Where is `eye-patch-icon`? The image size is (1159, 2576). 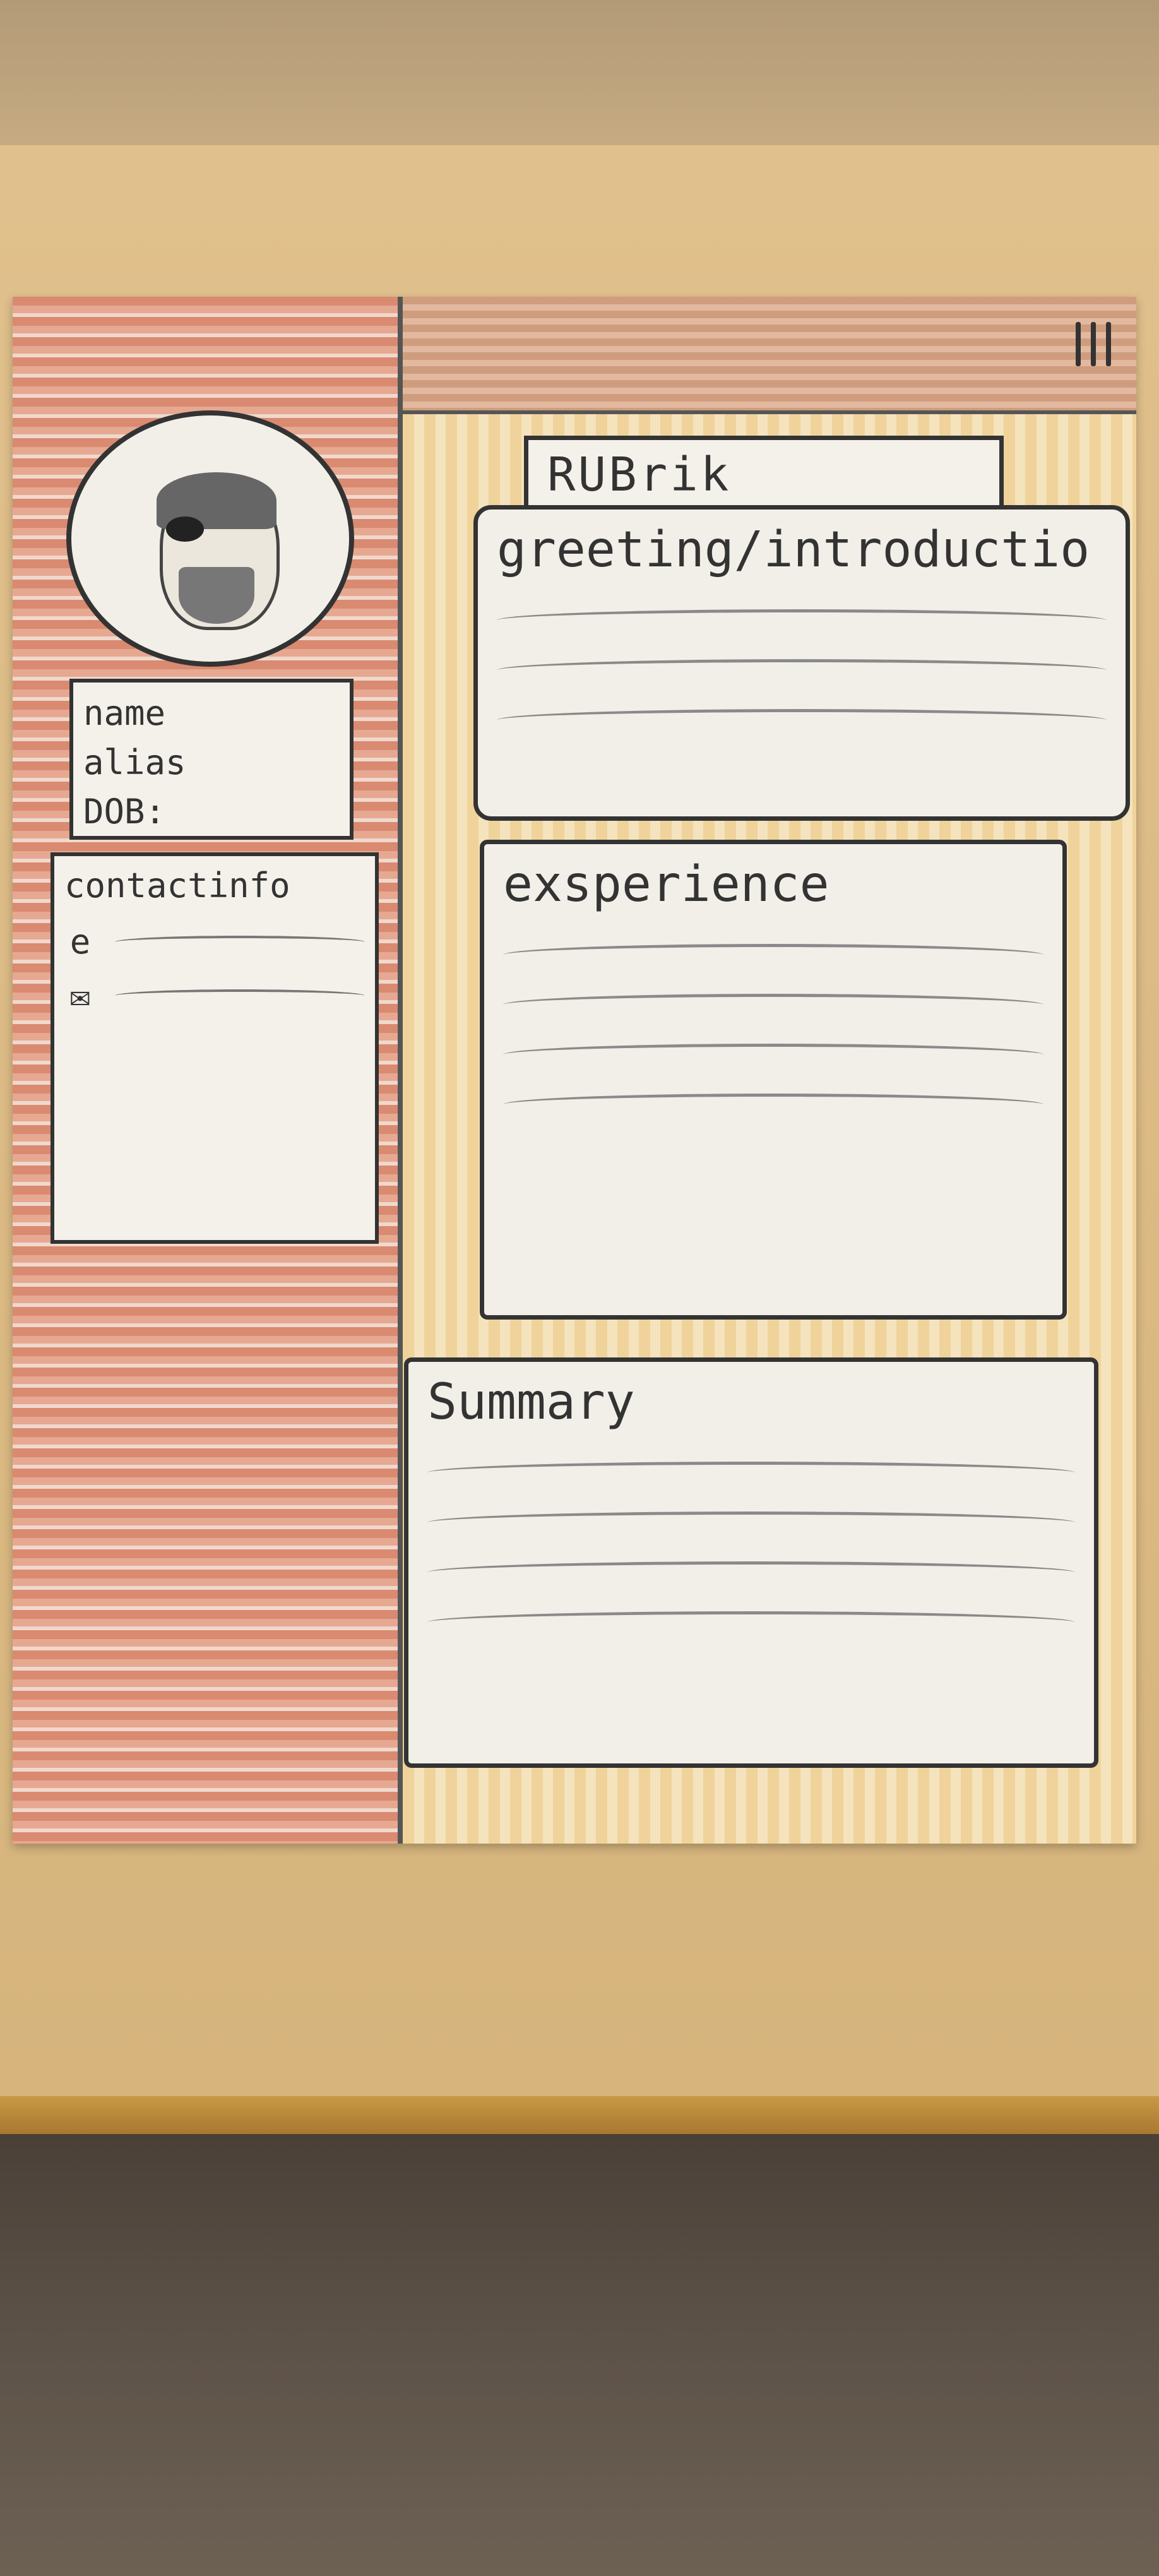 eye-patch-icon is located at coordinates (185, 529).